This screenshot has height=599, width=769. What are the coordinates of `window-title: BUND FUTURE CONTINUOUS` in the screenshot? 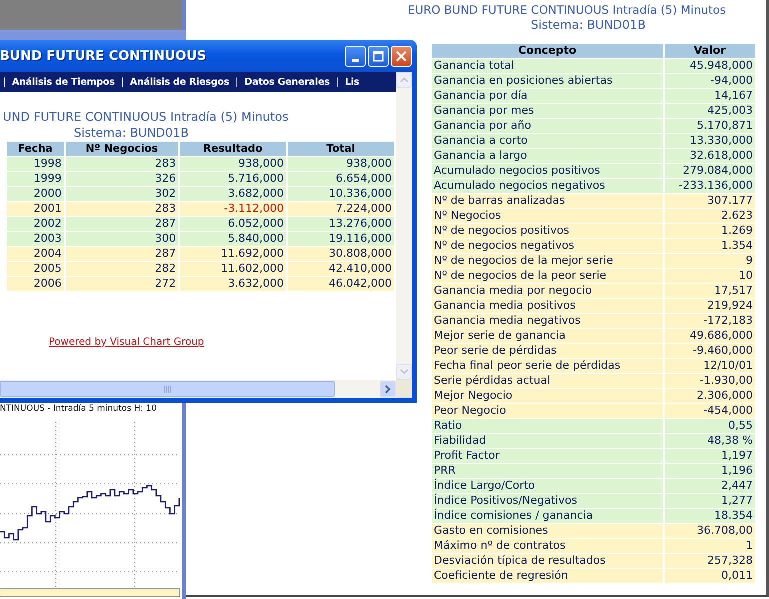 It's located at (103, 56).